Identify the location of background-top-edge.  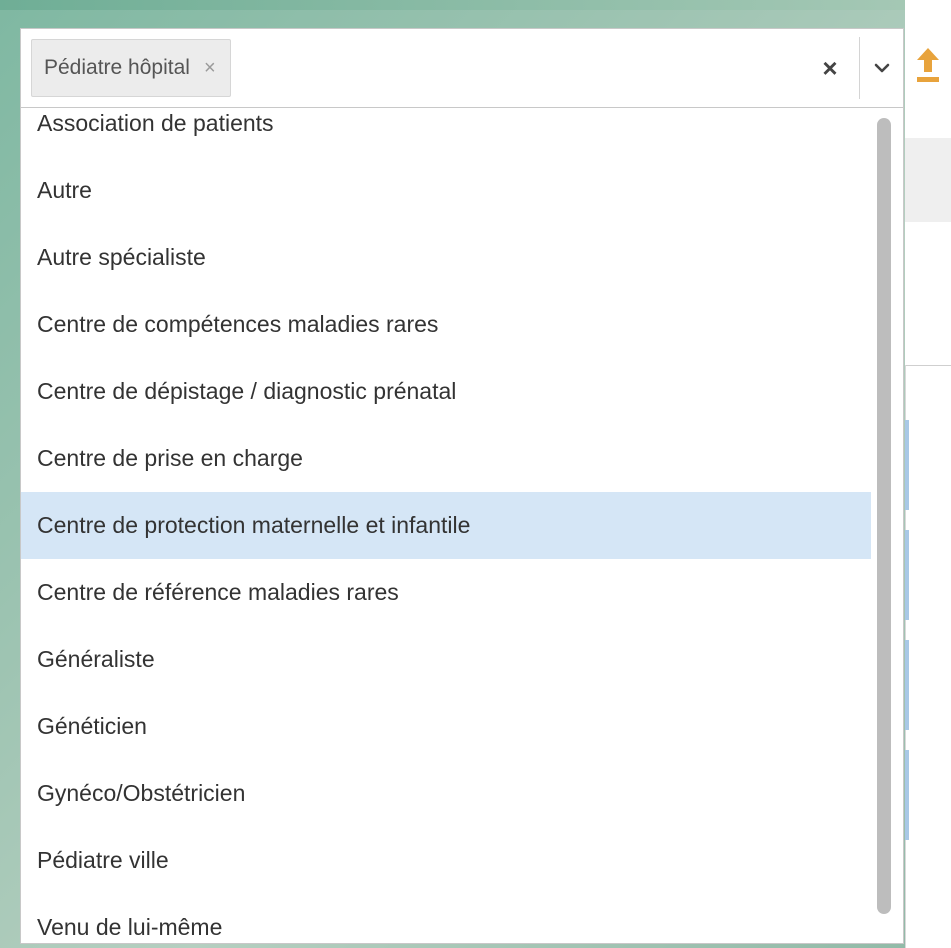
(475, 5).